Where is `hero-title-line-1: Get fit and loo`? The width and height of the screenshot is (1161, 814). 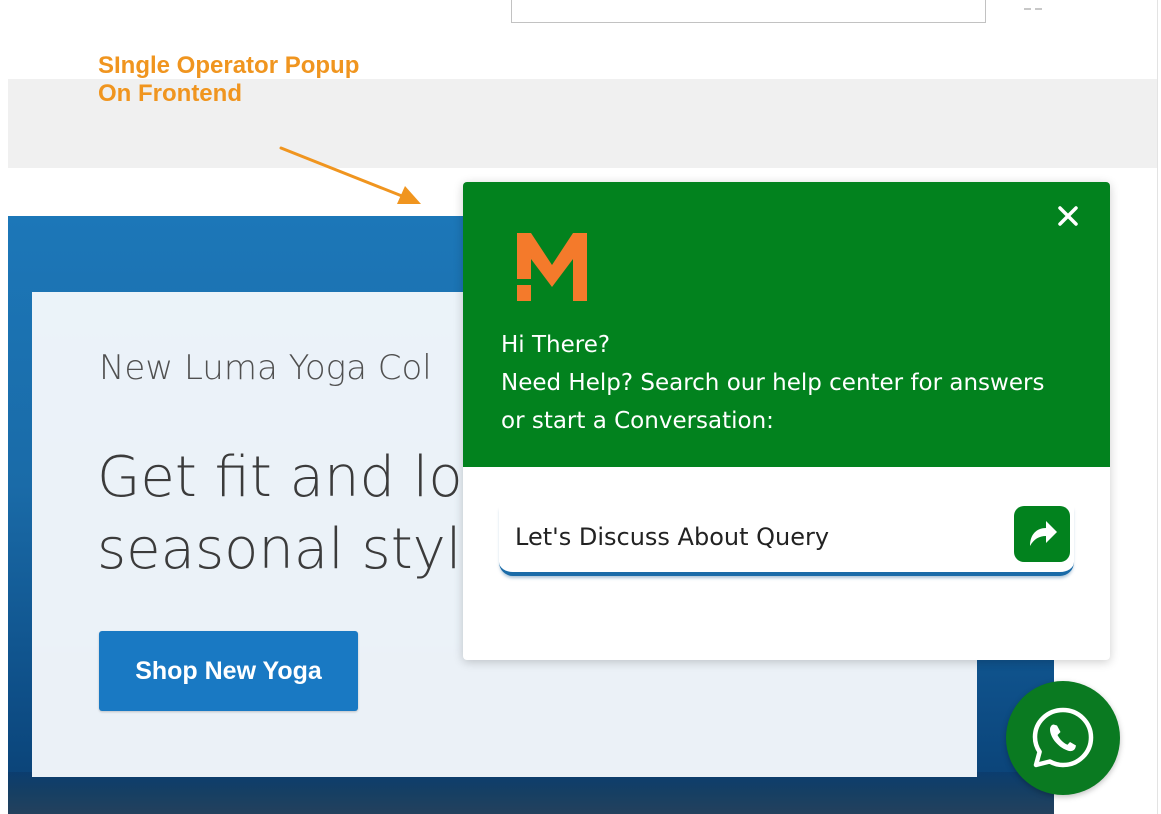 hero-title-line-1: Get fit and loo is located at coordinates (297, 477).